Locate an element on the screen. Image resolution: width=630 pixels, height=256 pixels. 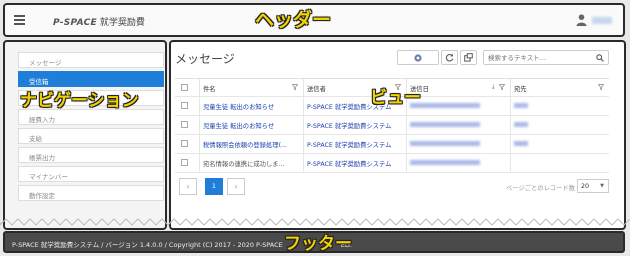
user-icon is located at coordinates (581, 20).